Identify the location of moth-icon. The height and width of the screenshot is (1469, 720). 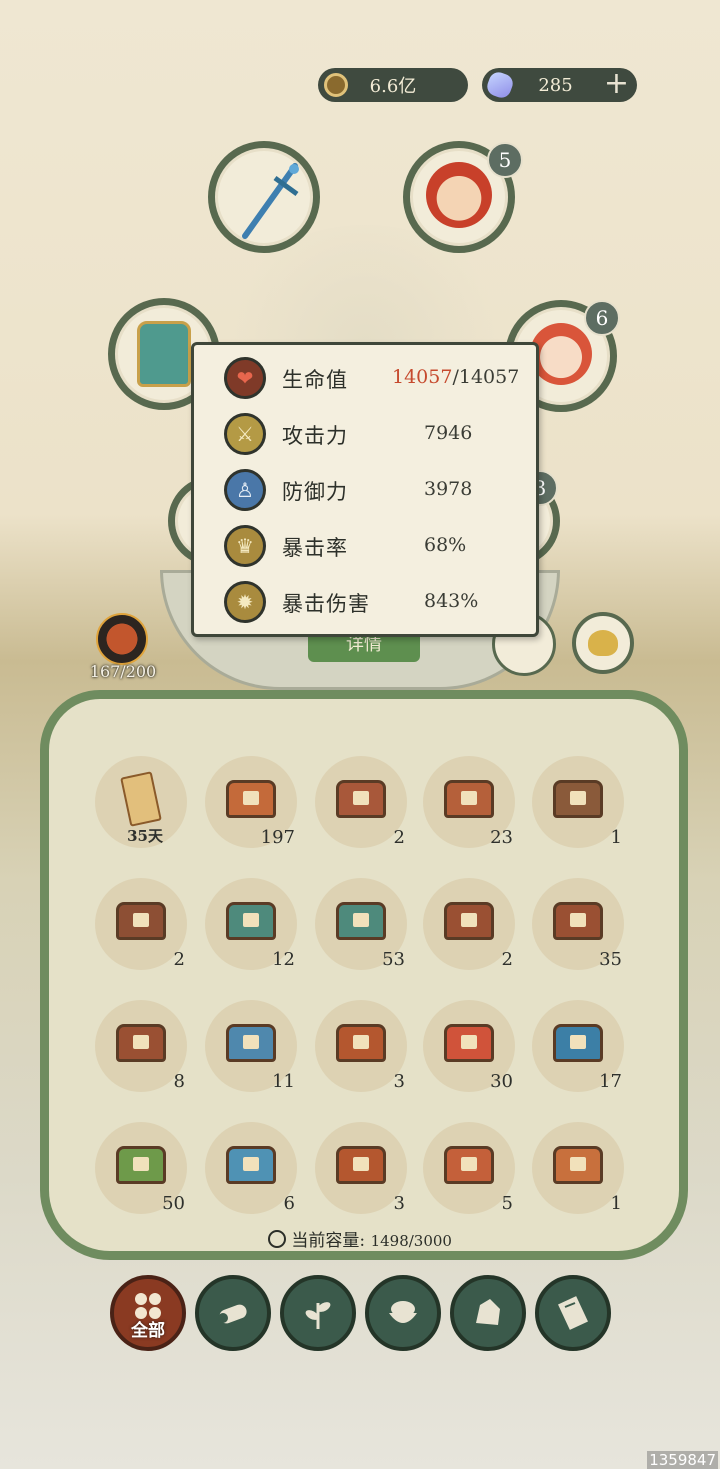
(603, 643).